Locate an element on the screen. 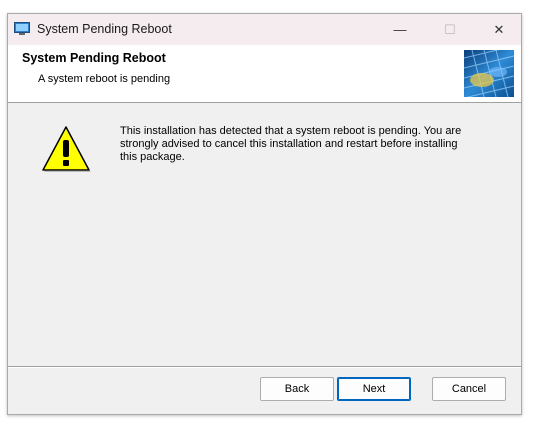 The height and width of the screenshot is (424, 541). minimize-button: — is located at coordinates (400, 29).